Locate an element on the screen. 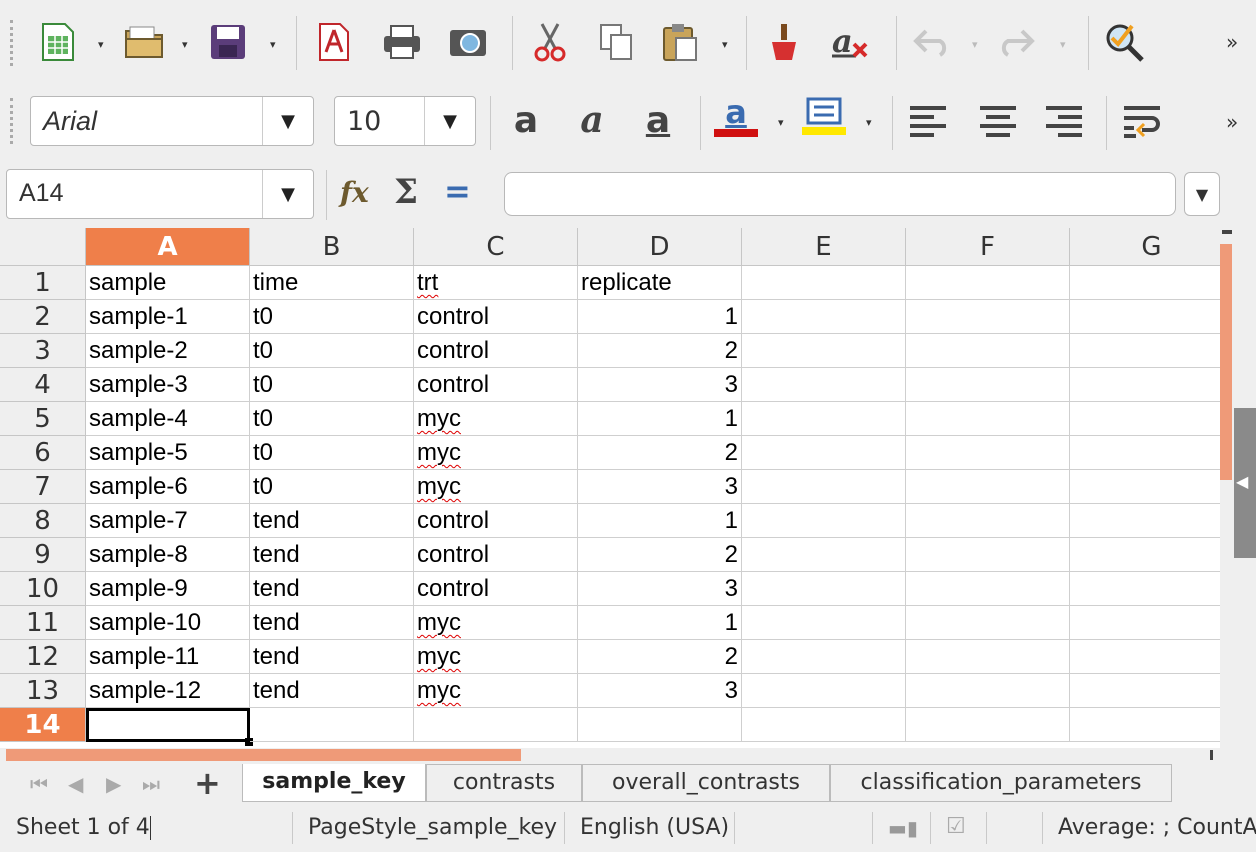  clear-formatting-icon: a is located at coordinates (850, 42).